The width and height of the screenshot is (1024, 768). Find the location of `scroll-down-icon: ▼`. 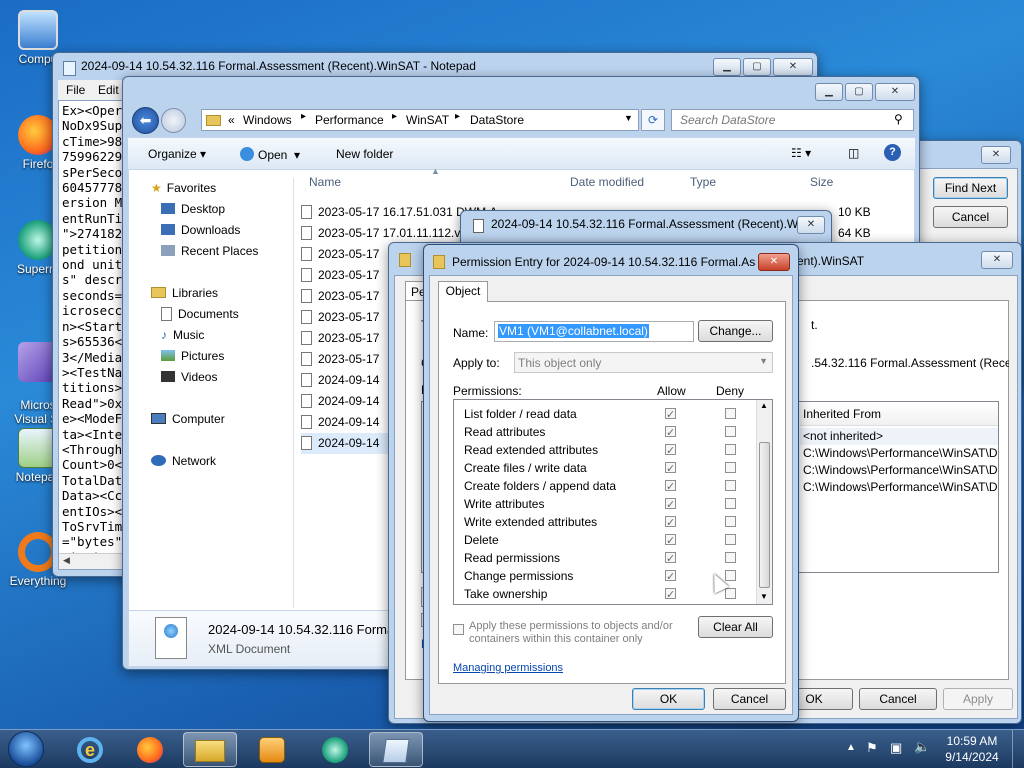

scroll-down-icon: ▼ is located at coordinates (764, 596).